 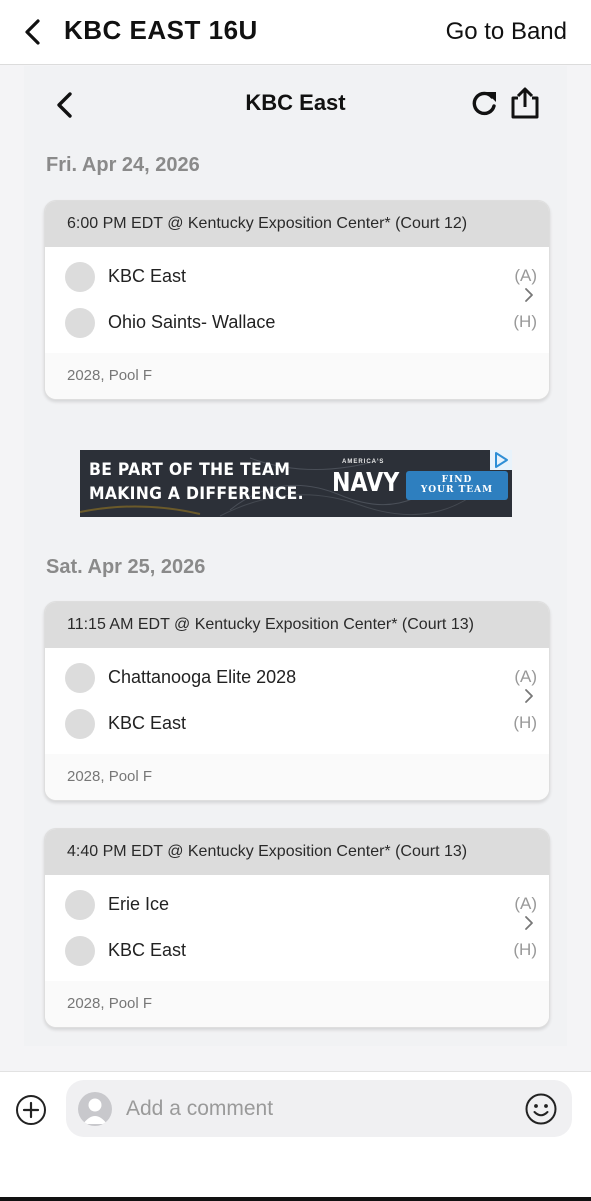 I want to click on smiley-icon, so click(x=541, y=1109).